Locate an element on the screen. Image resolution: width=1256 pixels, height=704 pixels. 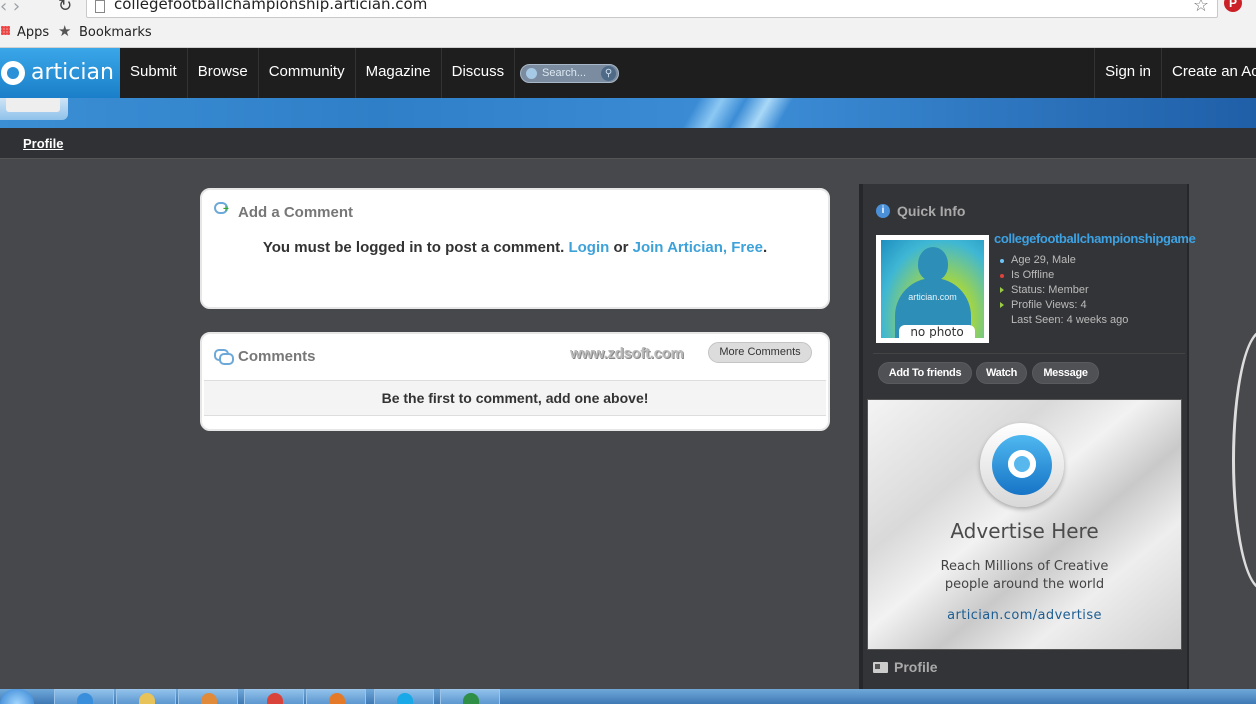
detail-text: Age 29, Male is located at coordinates (1043, 260).